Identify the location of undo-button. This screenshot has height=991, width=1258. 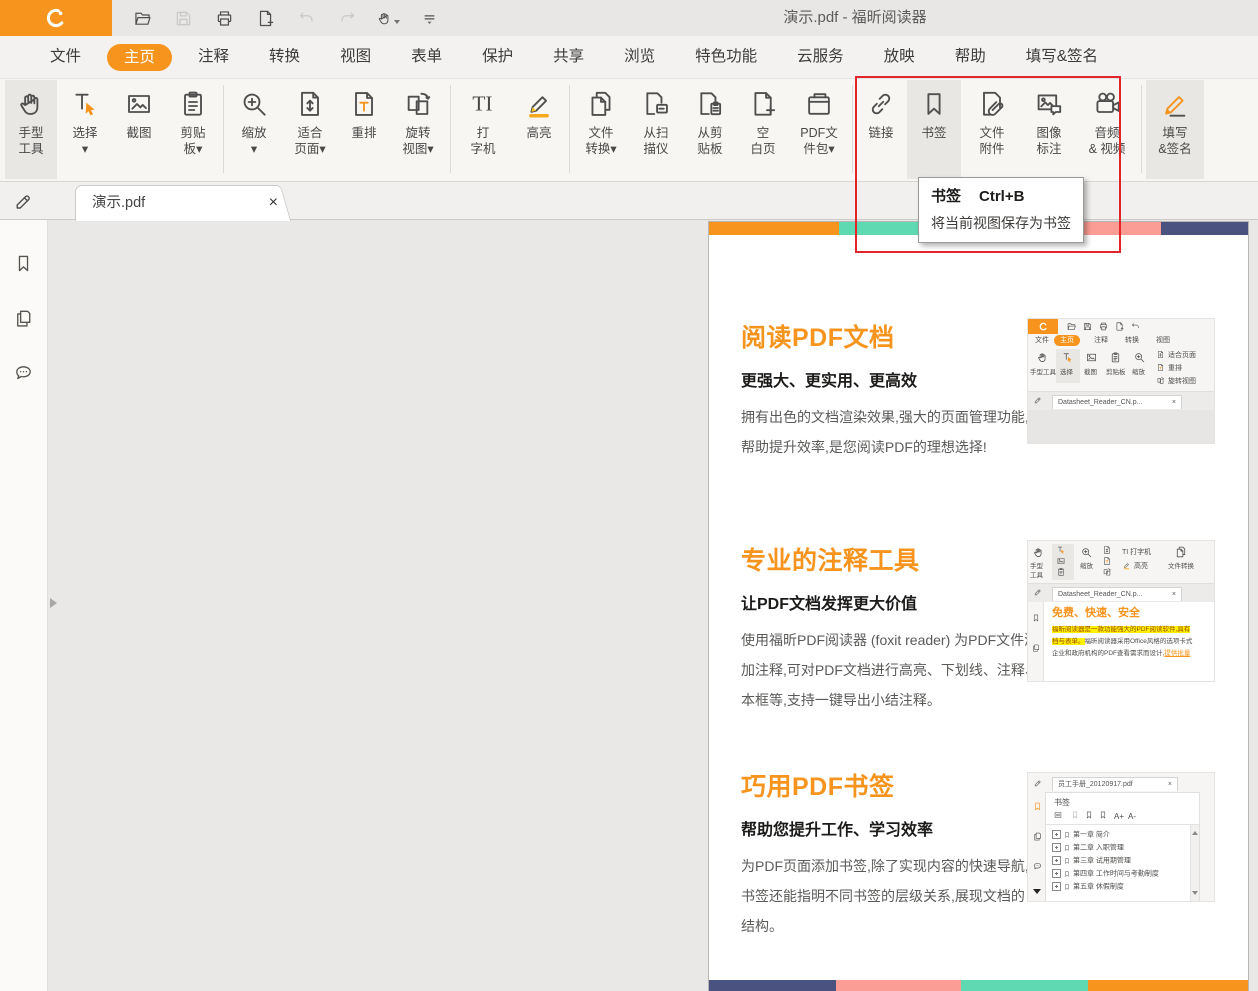
(306, 18).